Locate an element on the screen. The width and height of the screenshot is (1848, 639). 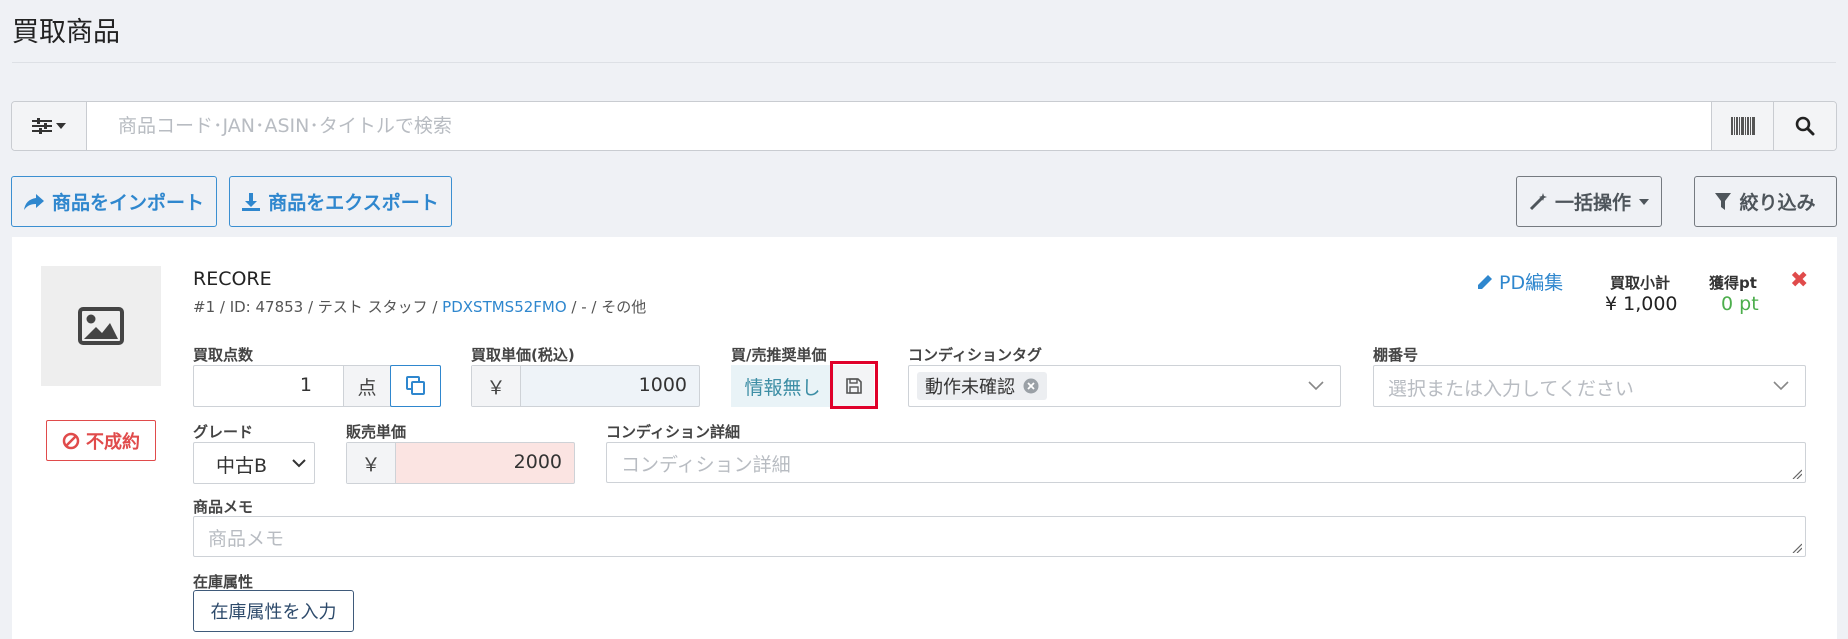
filter-button-label: 絞り込み is located at coordinates (1777, 203).